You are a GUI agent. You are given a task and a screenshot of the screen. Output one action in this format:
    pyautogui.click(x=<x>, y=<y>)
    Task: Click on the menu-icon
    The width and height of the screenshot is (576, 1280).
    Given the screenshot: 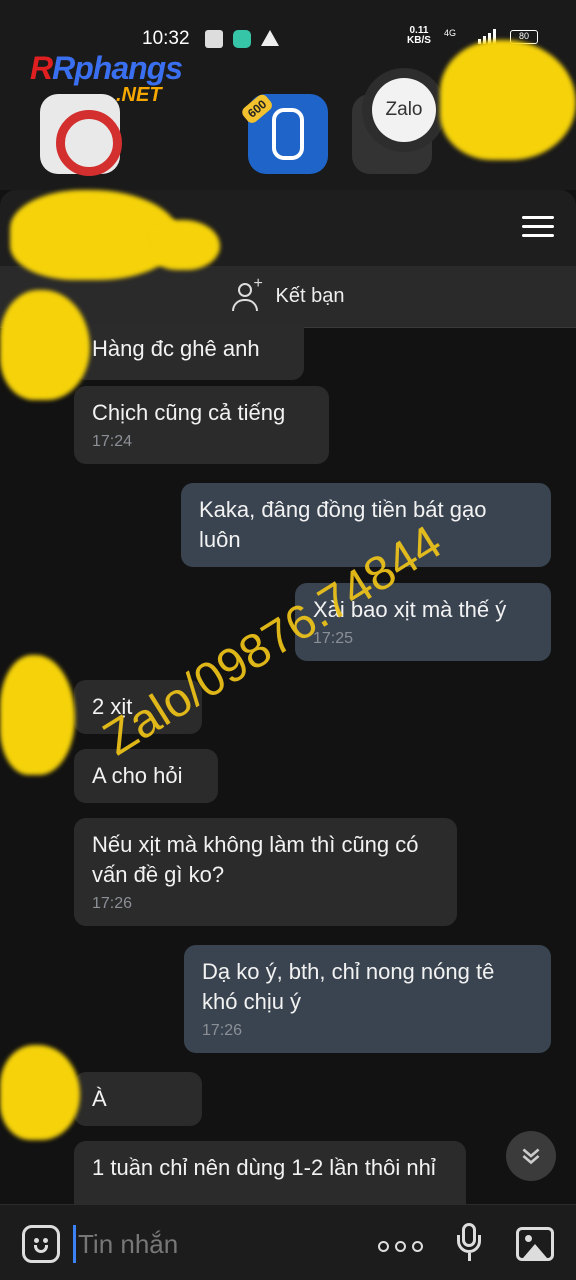 What is the action you would take?
    pyautogui.click(x=538, y=227)
    